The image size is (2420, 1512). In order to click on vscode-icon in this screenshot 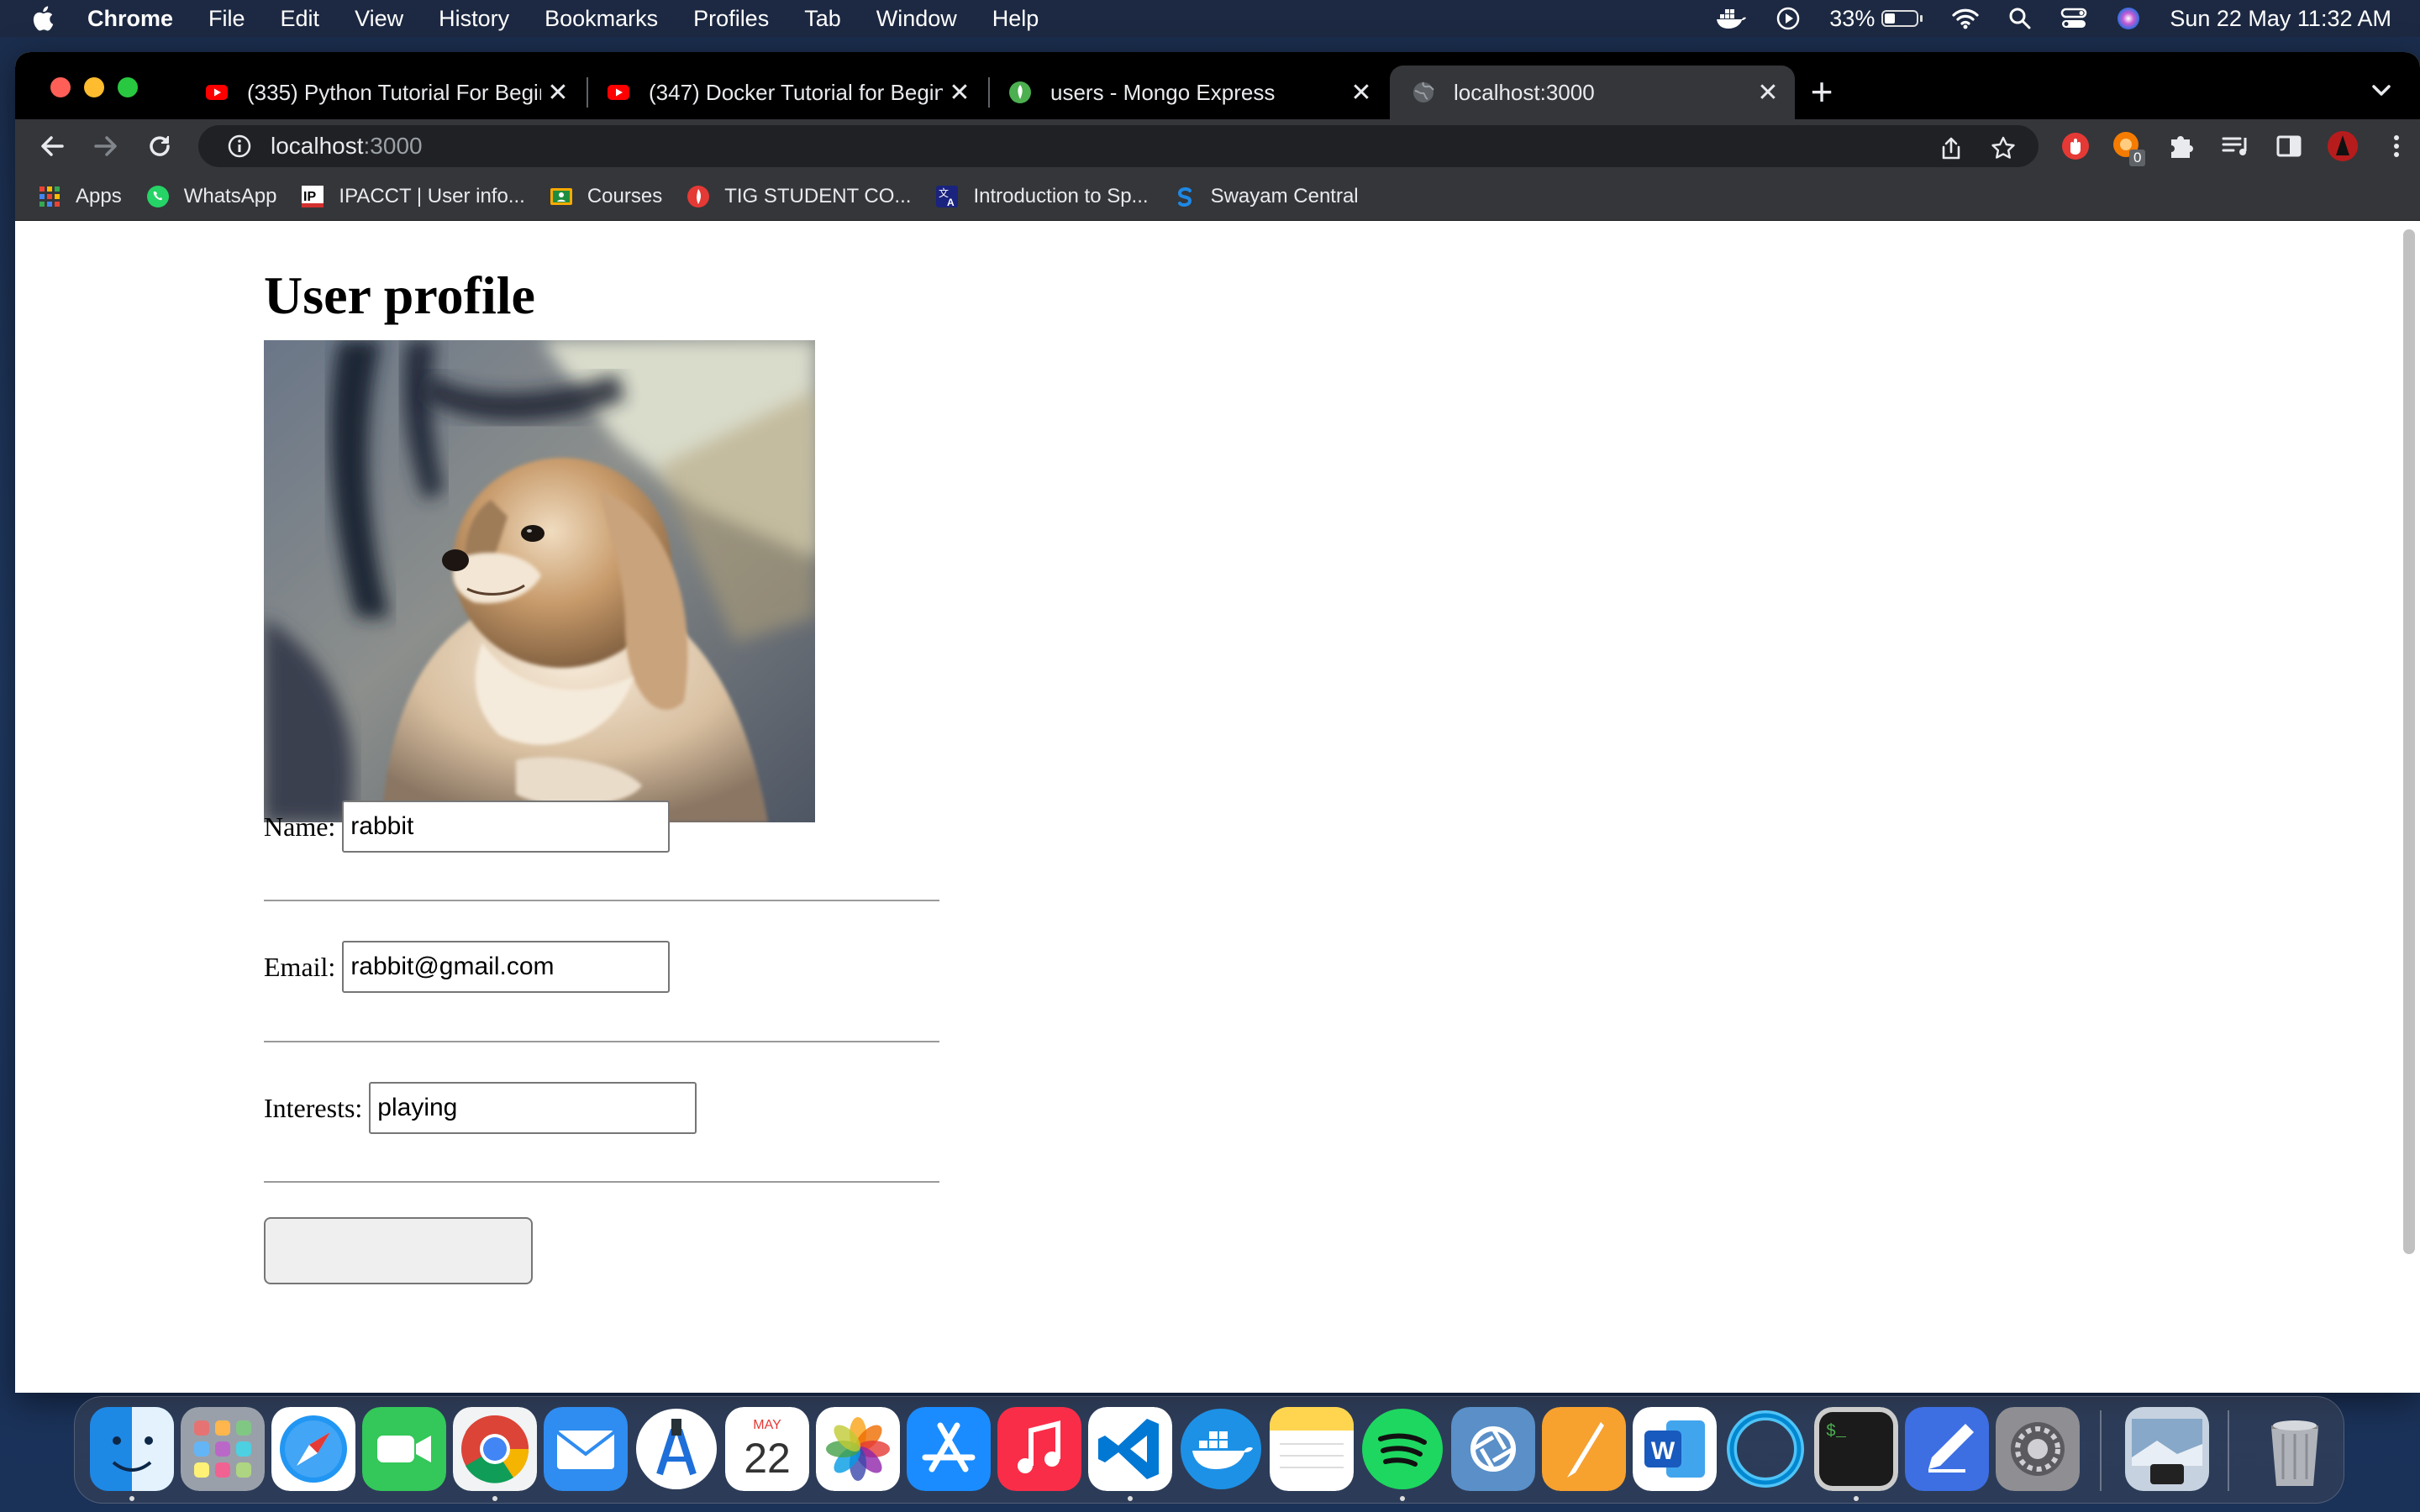, I will do `click(1130, 1449)`.